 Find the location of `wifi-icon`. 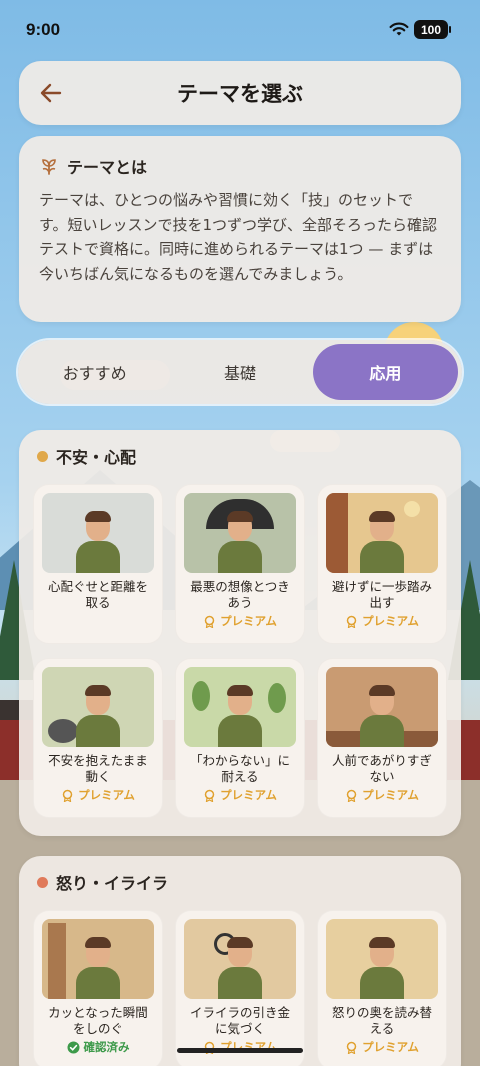

wifi-icon is located at coordinates (399, 29).